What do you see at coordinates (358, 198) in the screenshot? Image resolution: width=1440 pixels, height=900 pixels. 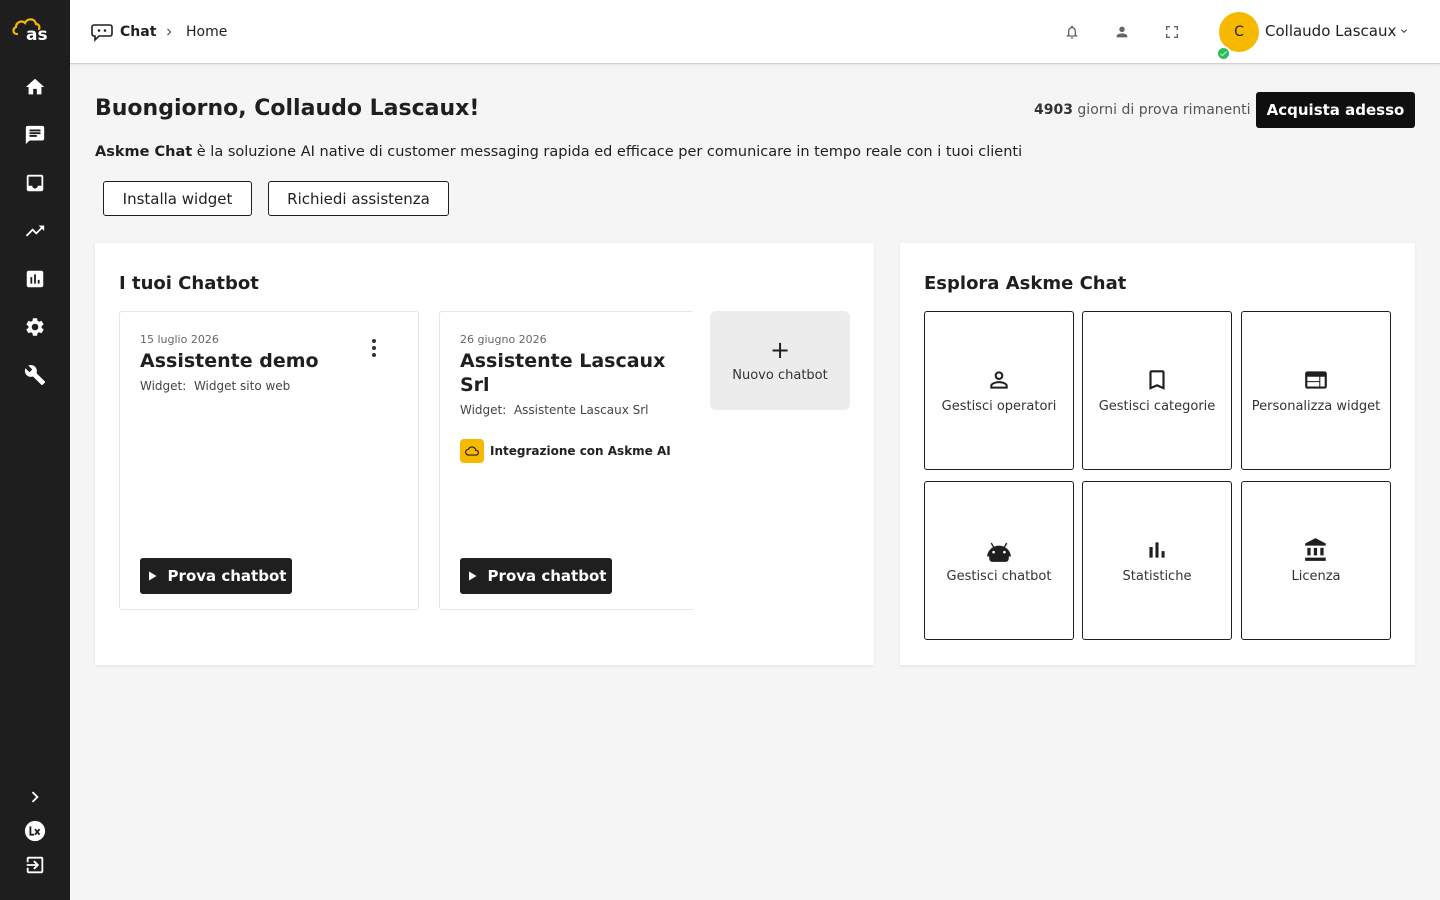 I see `request-support-button: Richiedi assistenza` at bounding box center [358, 198].